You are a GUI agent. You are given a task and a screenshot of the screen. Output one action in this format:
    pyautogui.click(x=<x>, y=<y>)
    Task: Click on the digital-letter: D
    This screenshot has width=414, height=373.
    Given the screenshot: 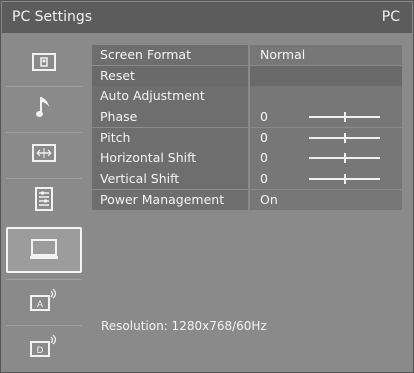 What is the action you would take?
    pyautogui.click(x=40, y=351)
    